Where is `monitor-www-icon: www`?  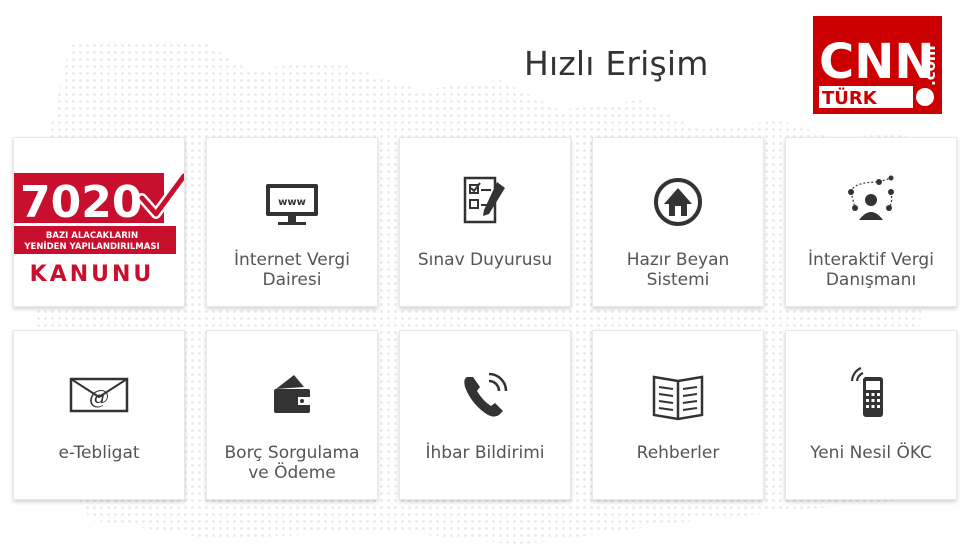
monitor-www-icon: www is located at coordinates (292, 202).